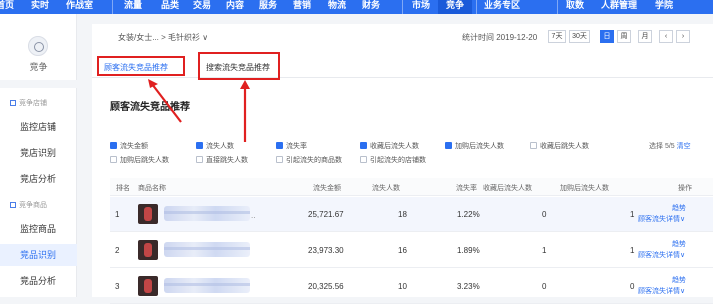 The height and width of the screenshot is (304, 713). What do you see at coordinates (624, 36) in the screenshot?
I see `range-week-button: 周` at bounding box center [624, 36].